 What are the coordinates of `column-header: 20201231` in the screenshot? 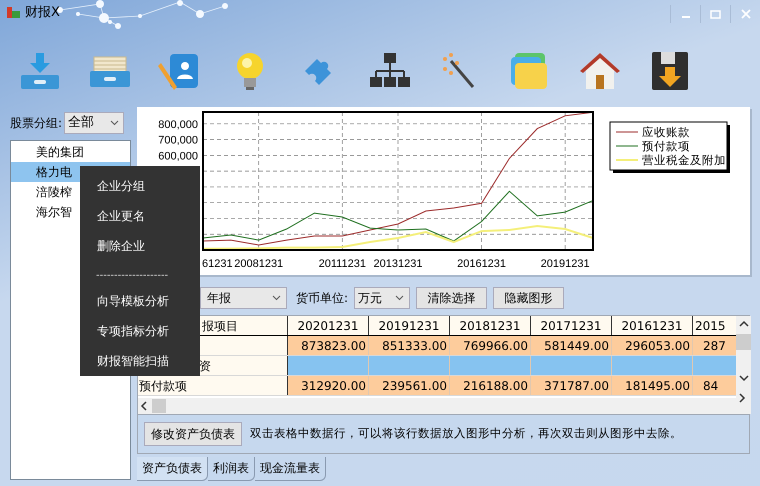 It's located at (328, 325).